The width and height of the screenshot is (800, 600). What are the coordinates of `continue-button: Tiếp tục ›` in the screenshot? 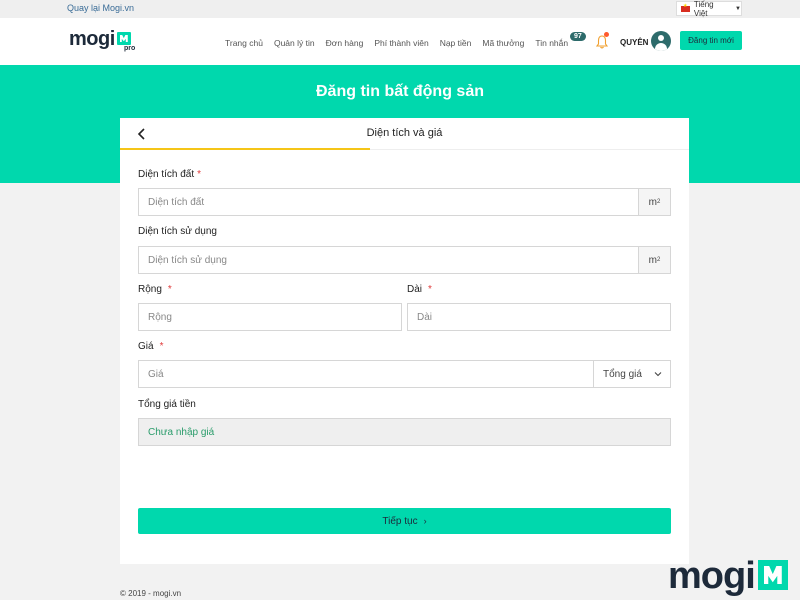 It's located at (404, 521).